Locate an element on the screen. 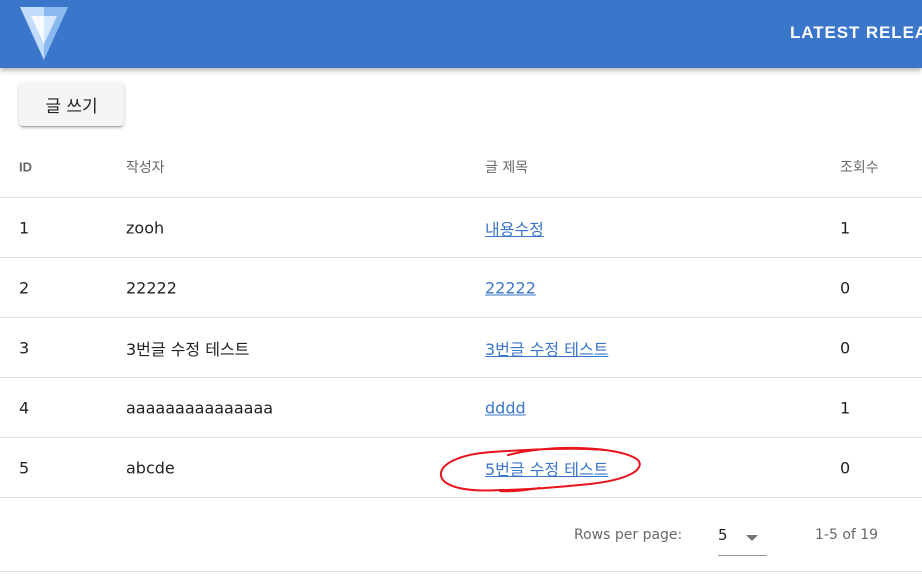 Image resolution: width=922 pixels, height=576 pixels. cell-author: 3번글 수정 테스트 is located at coordinates (188, 349).